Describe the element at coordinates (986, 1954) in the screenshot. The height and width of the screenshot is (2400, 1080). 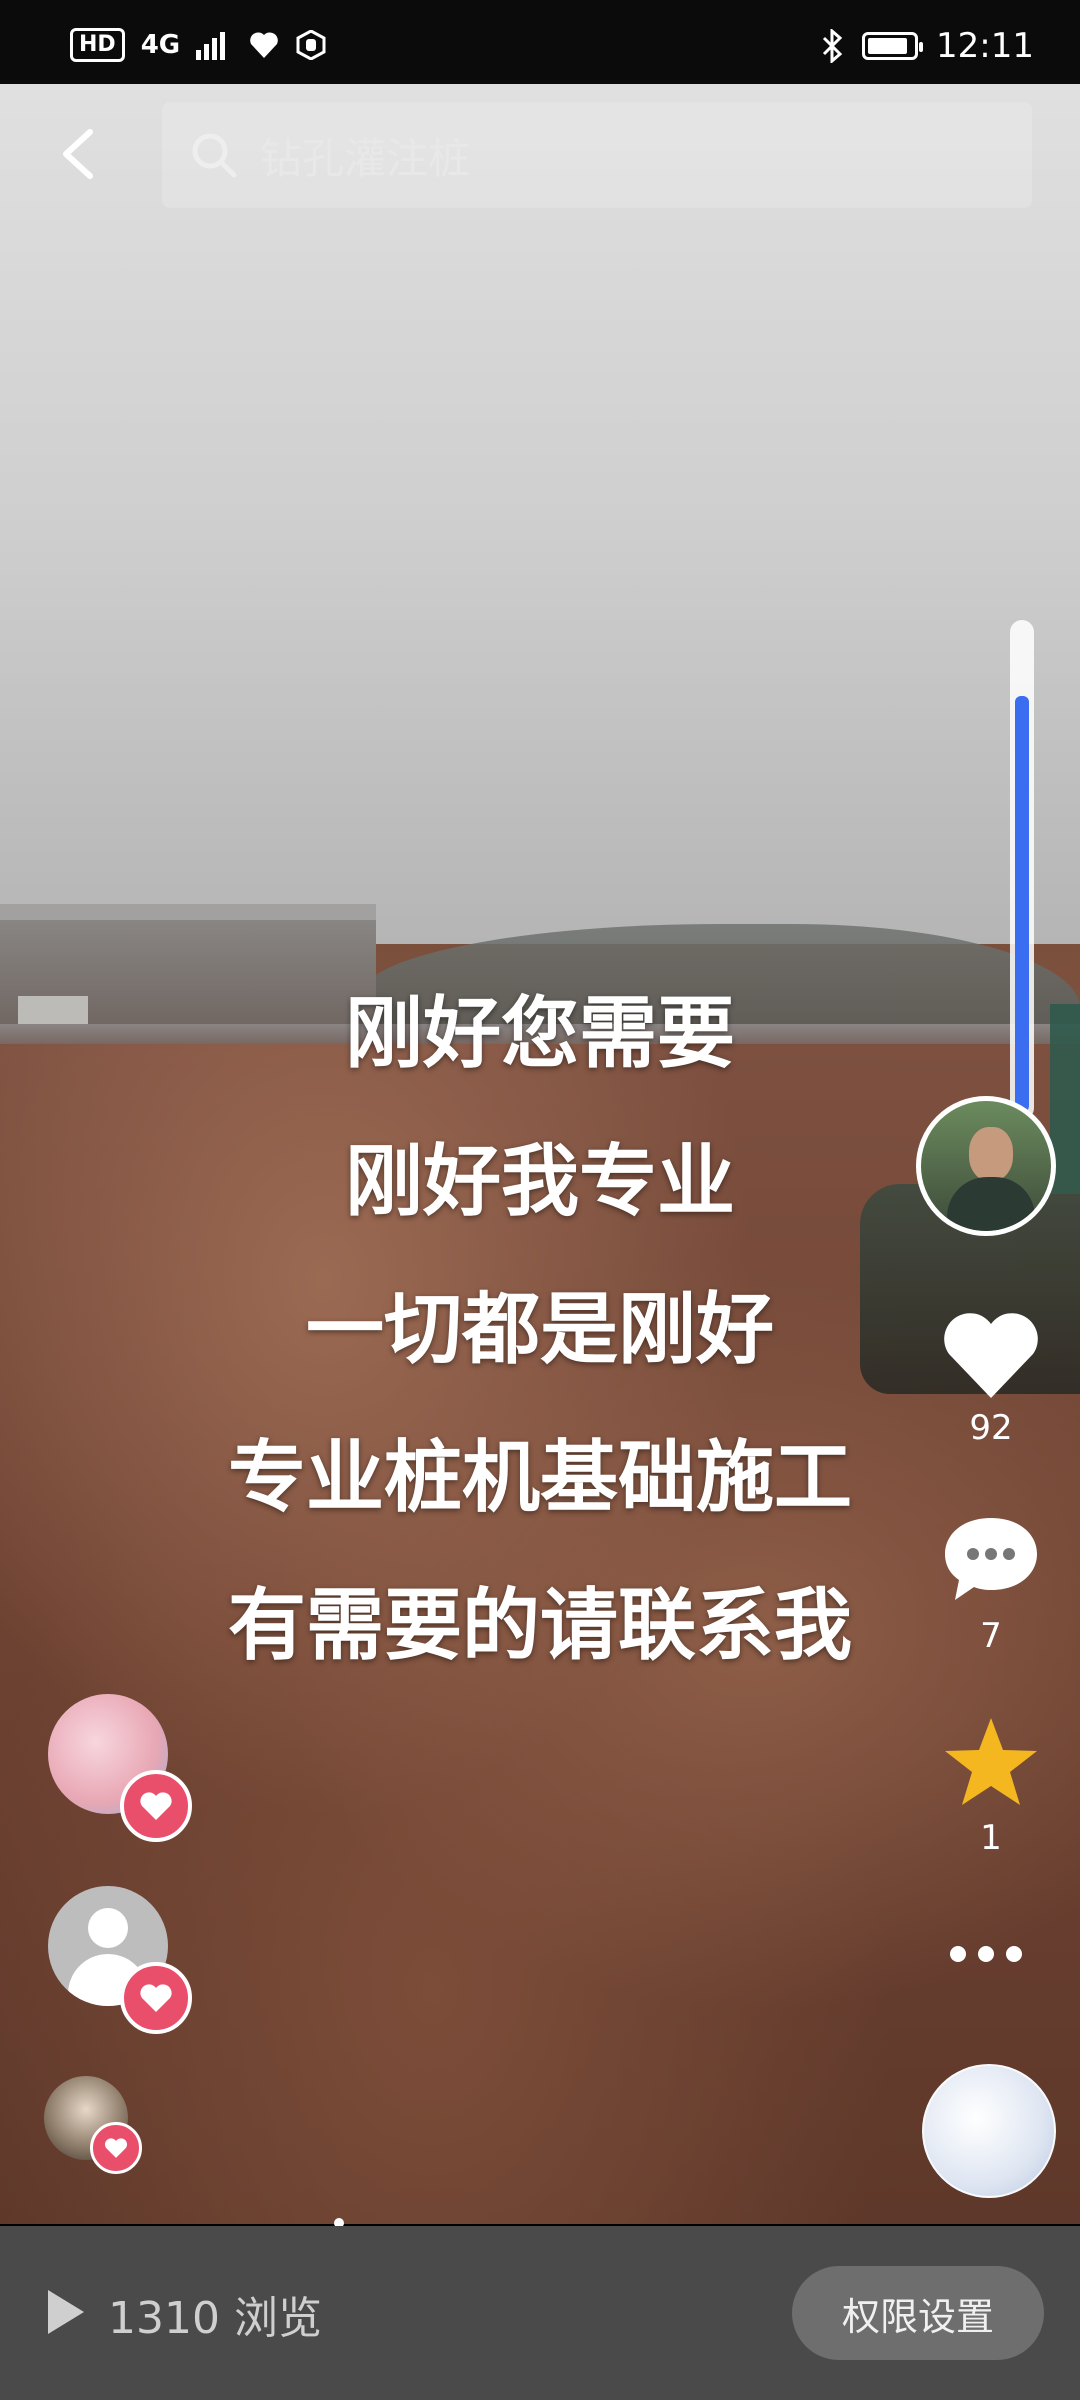
I see `more-icon` at that location.